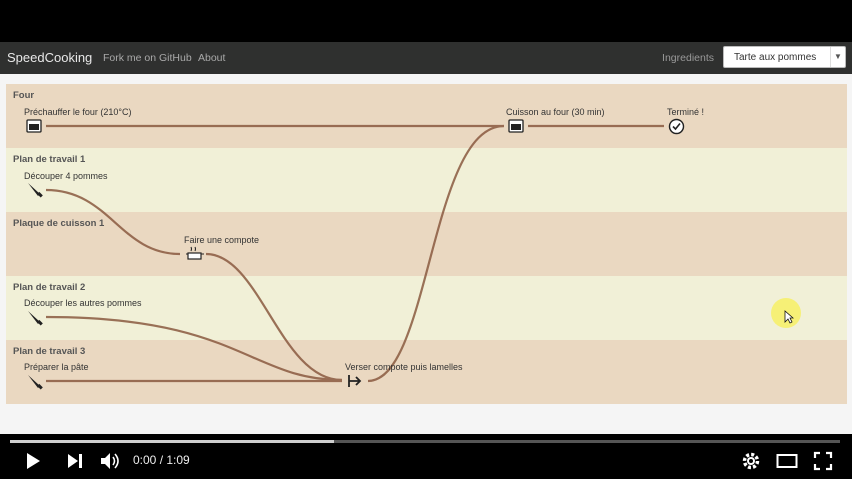 This screenshot has width=852, height=479. I want to click on step-pour: Verser compote puis lamelles, so click(404, 367).